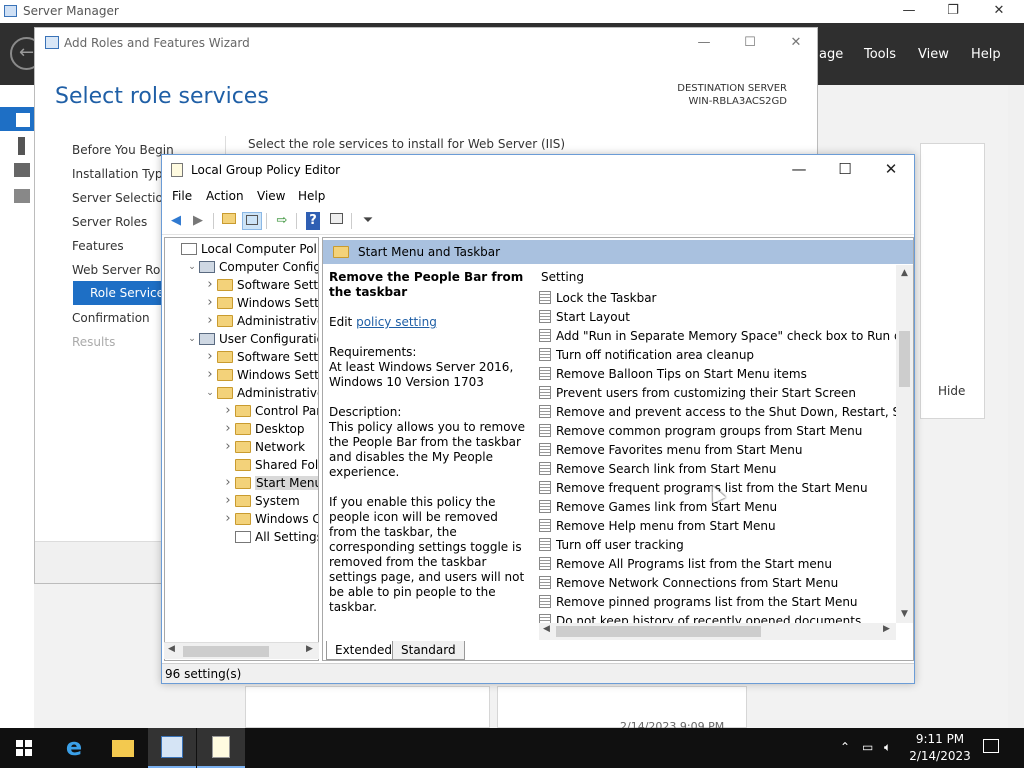  Describe the element at coordinates (704, 43) in the screenshot. I see `wizard-minimize-button: —` at that location.